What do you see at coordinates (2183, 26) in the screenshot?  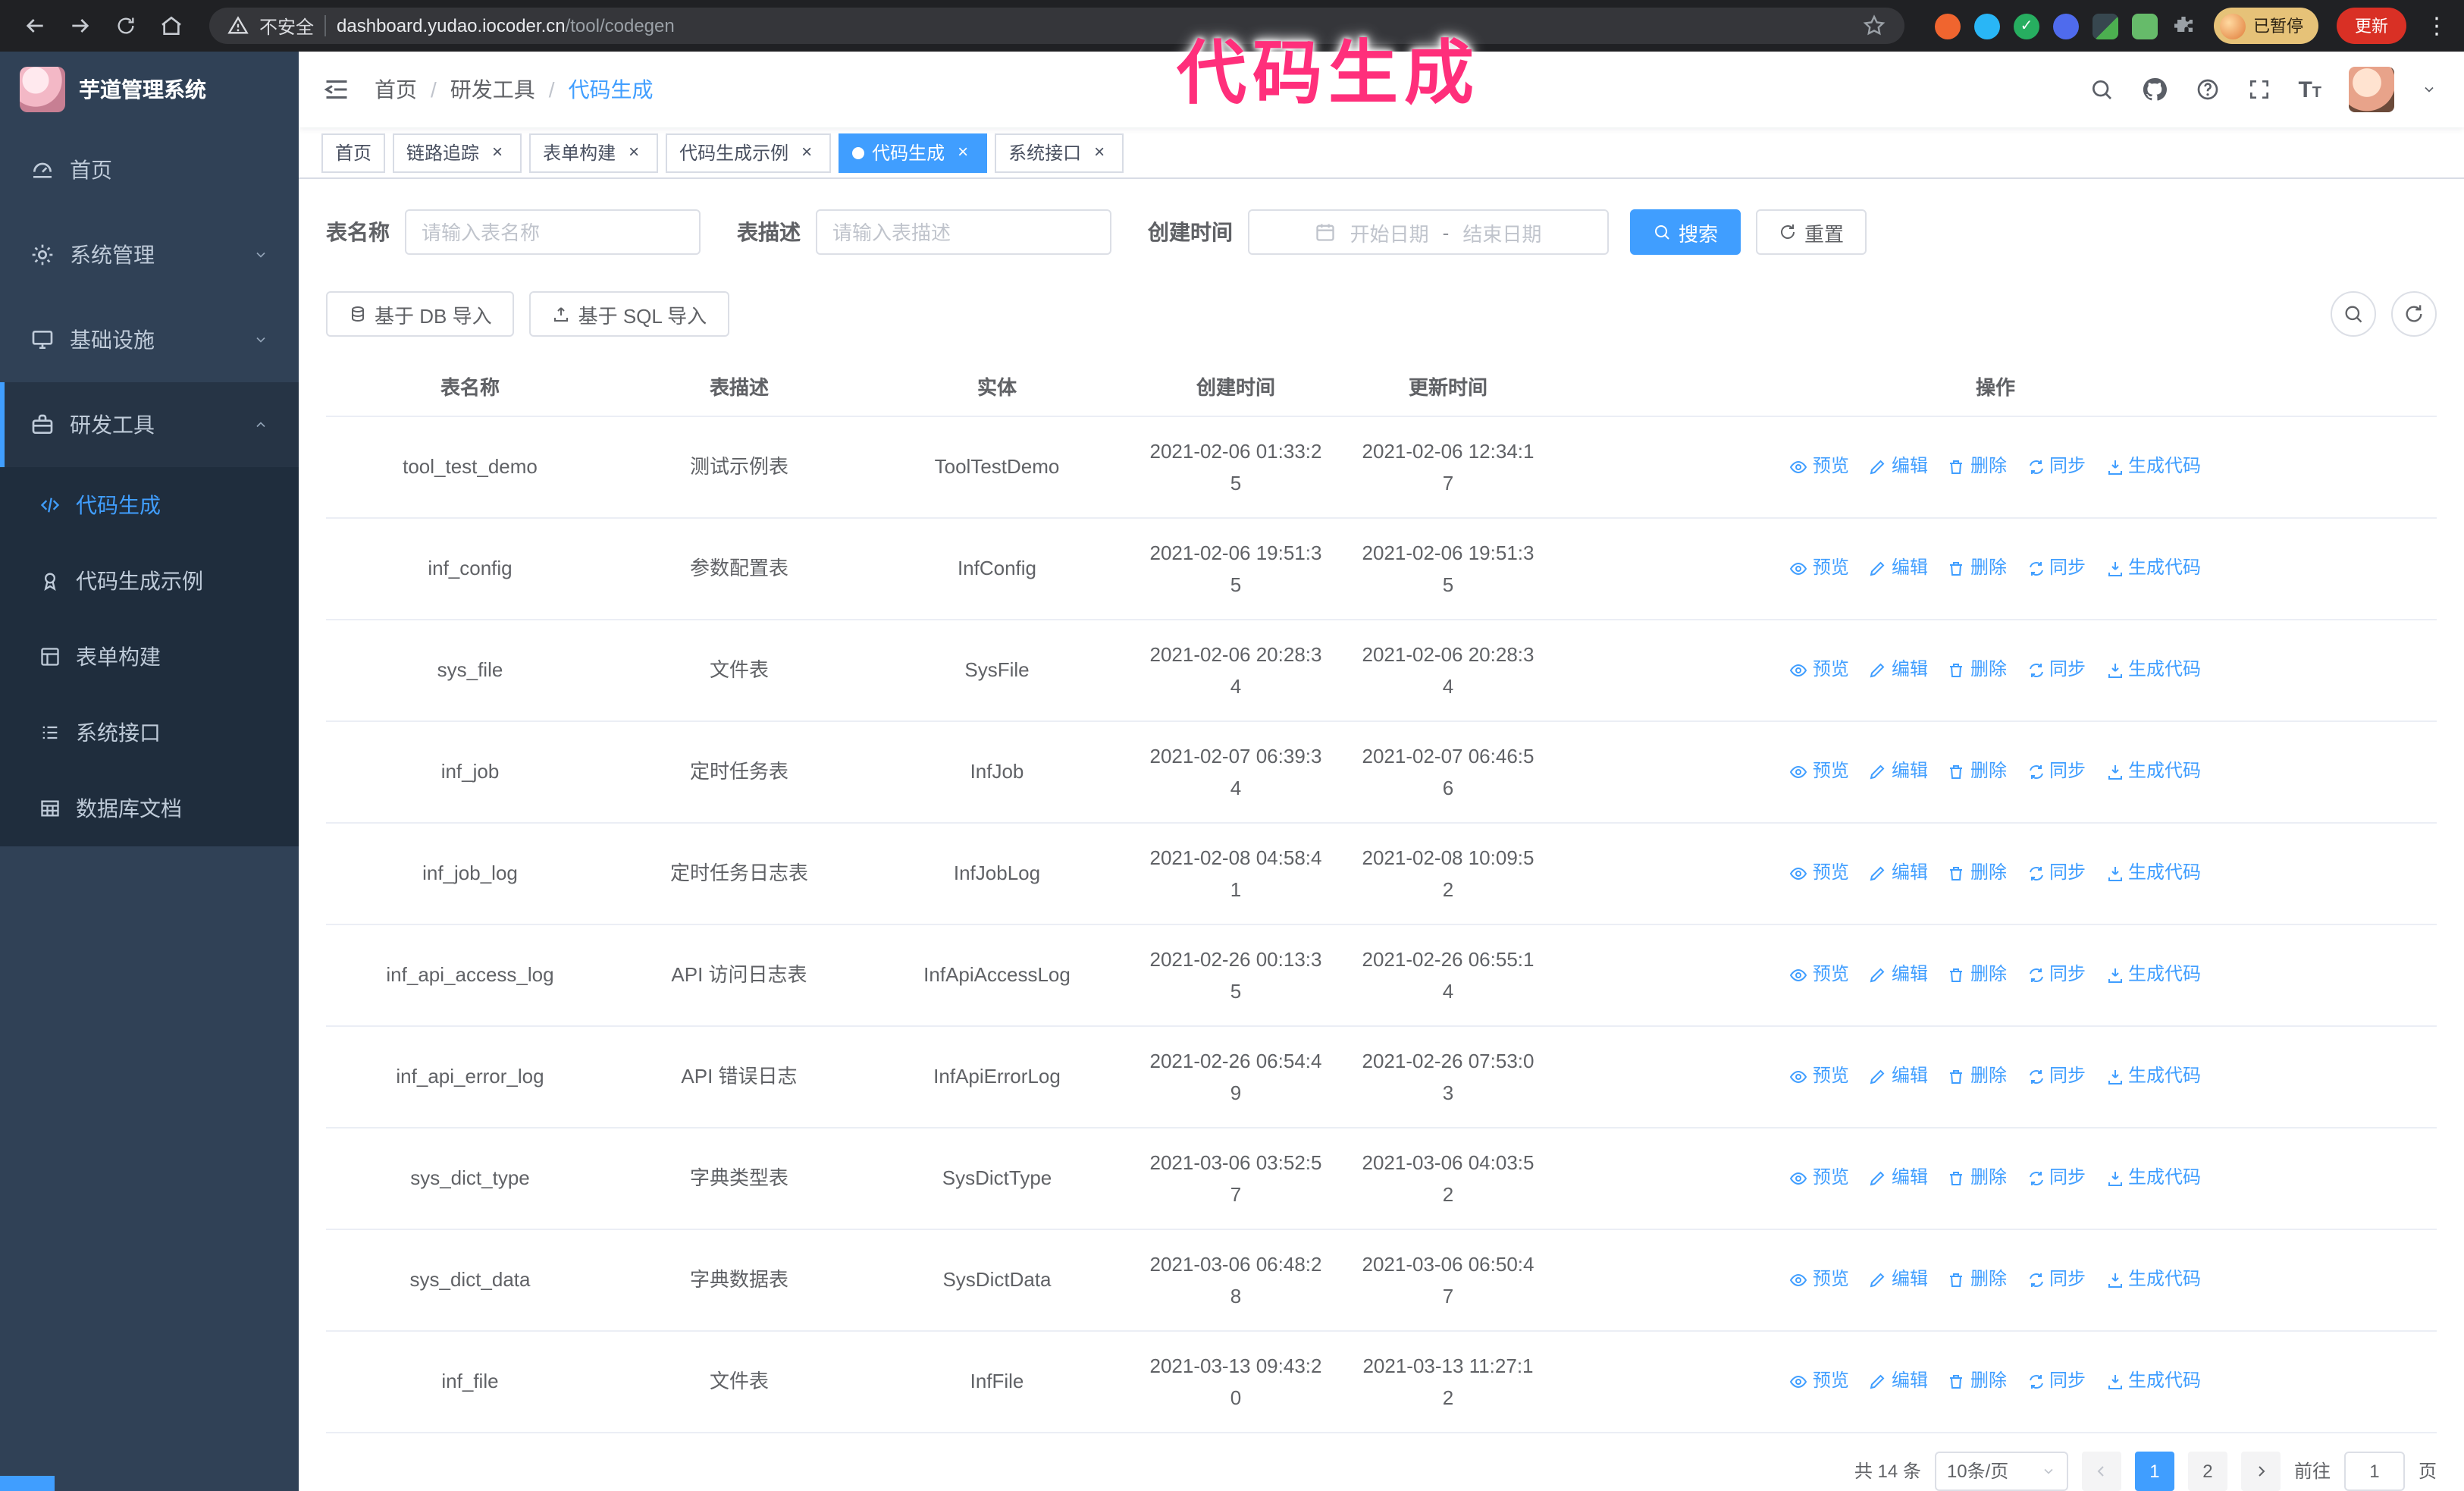 I see `extensions-puzzle-icon` at bounding box center [2183, 26].